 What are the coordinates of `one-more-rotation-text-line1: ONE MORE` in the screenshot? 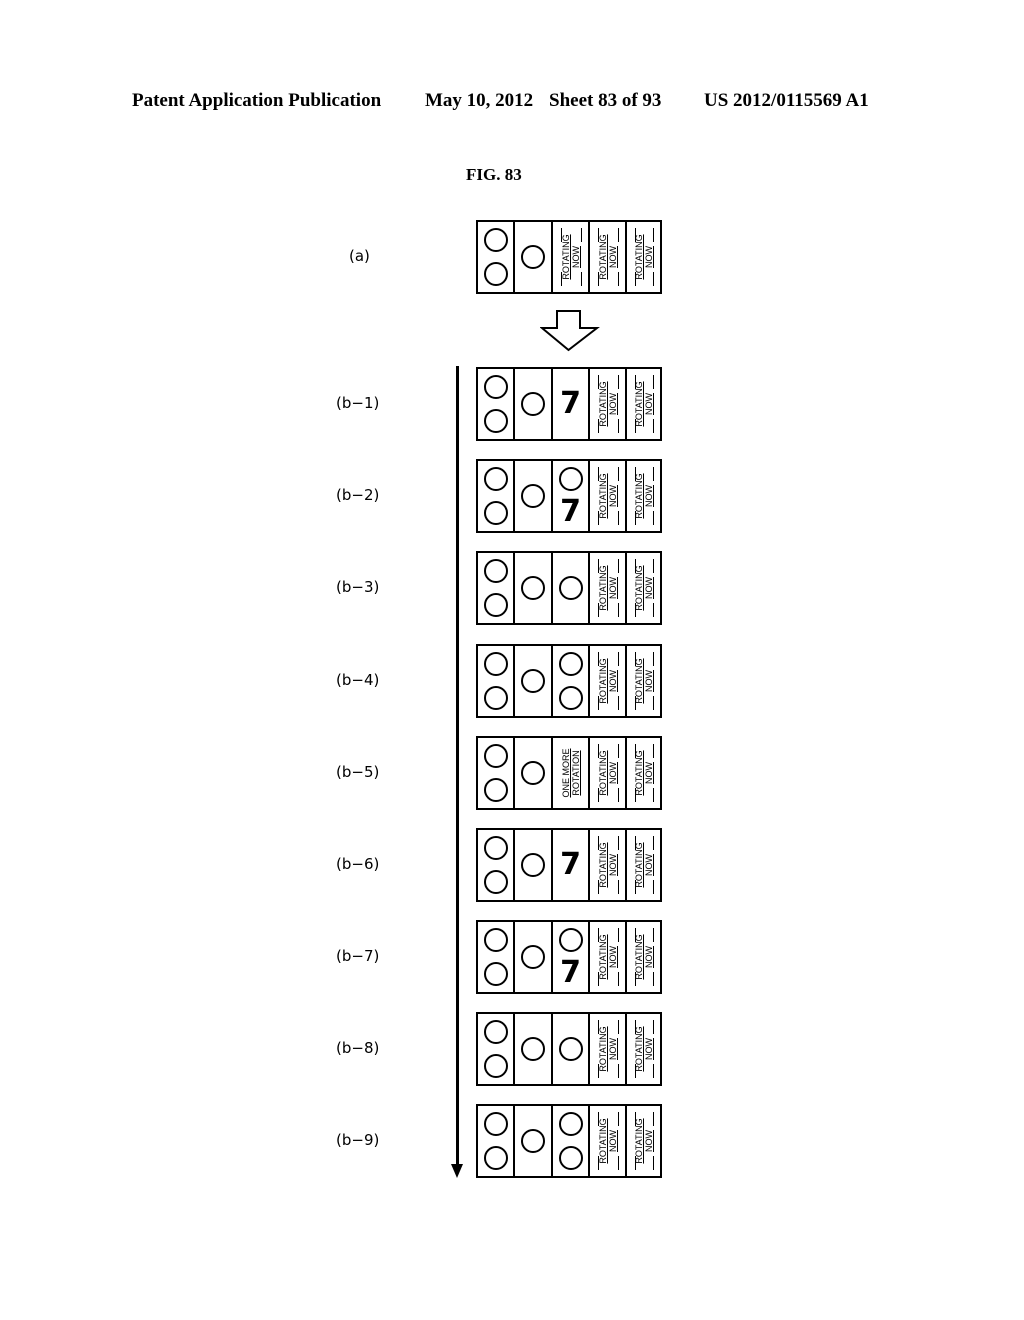 It's located at (565, 773).